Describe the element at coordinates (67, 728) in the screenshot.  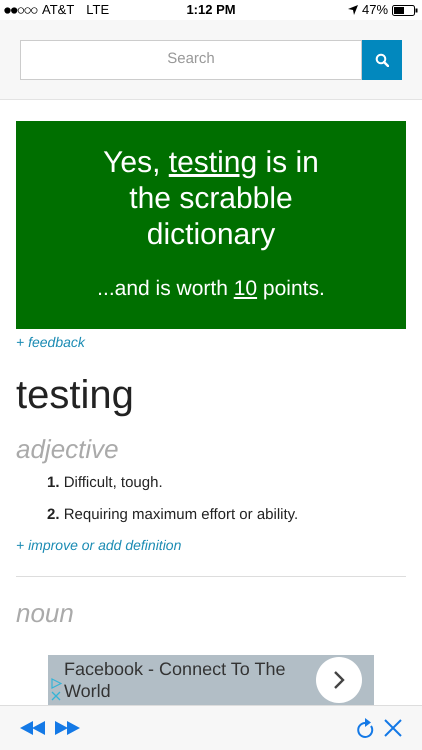
I see `forward-icon` at that location.